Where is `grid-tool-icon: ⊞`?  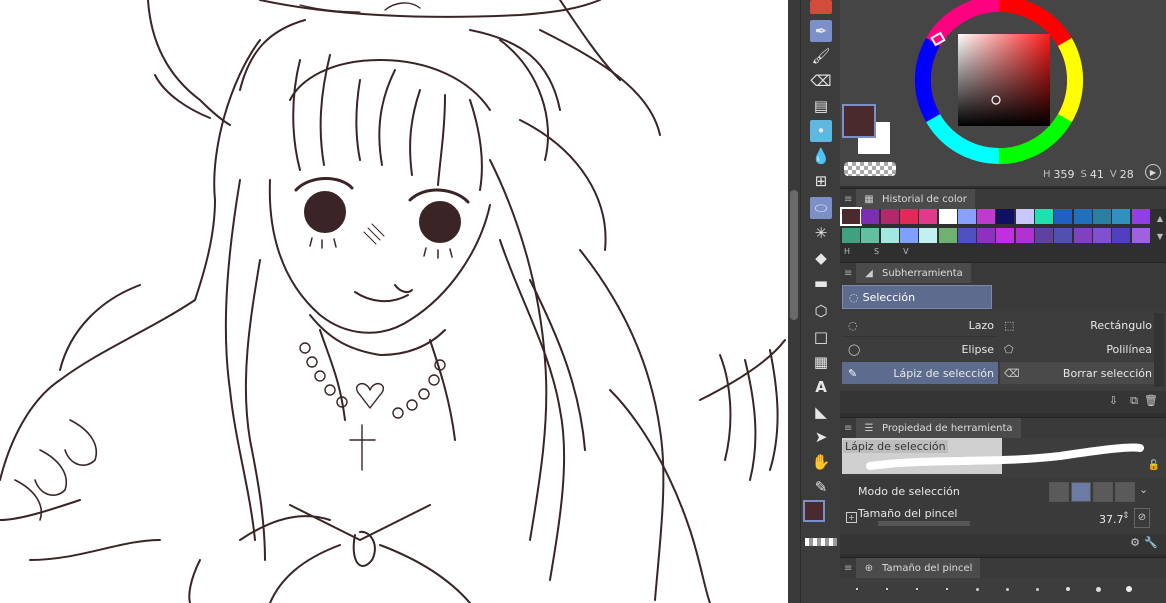
grid-tool-icon: ⊞ is located at coordinates (821, 181).